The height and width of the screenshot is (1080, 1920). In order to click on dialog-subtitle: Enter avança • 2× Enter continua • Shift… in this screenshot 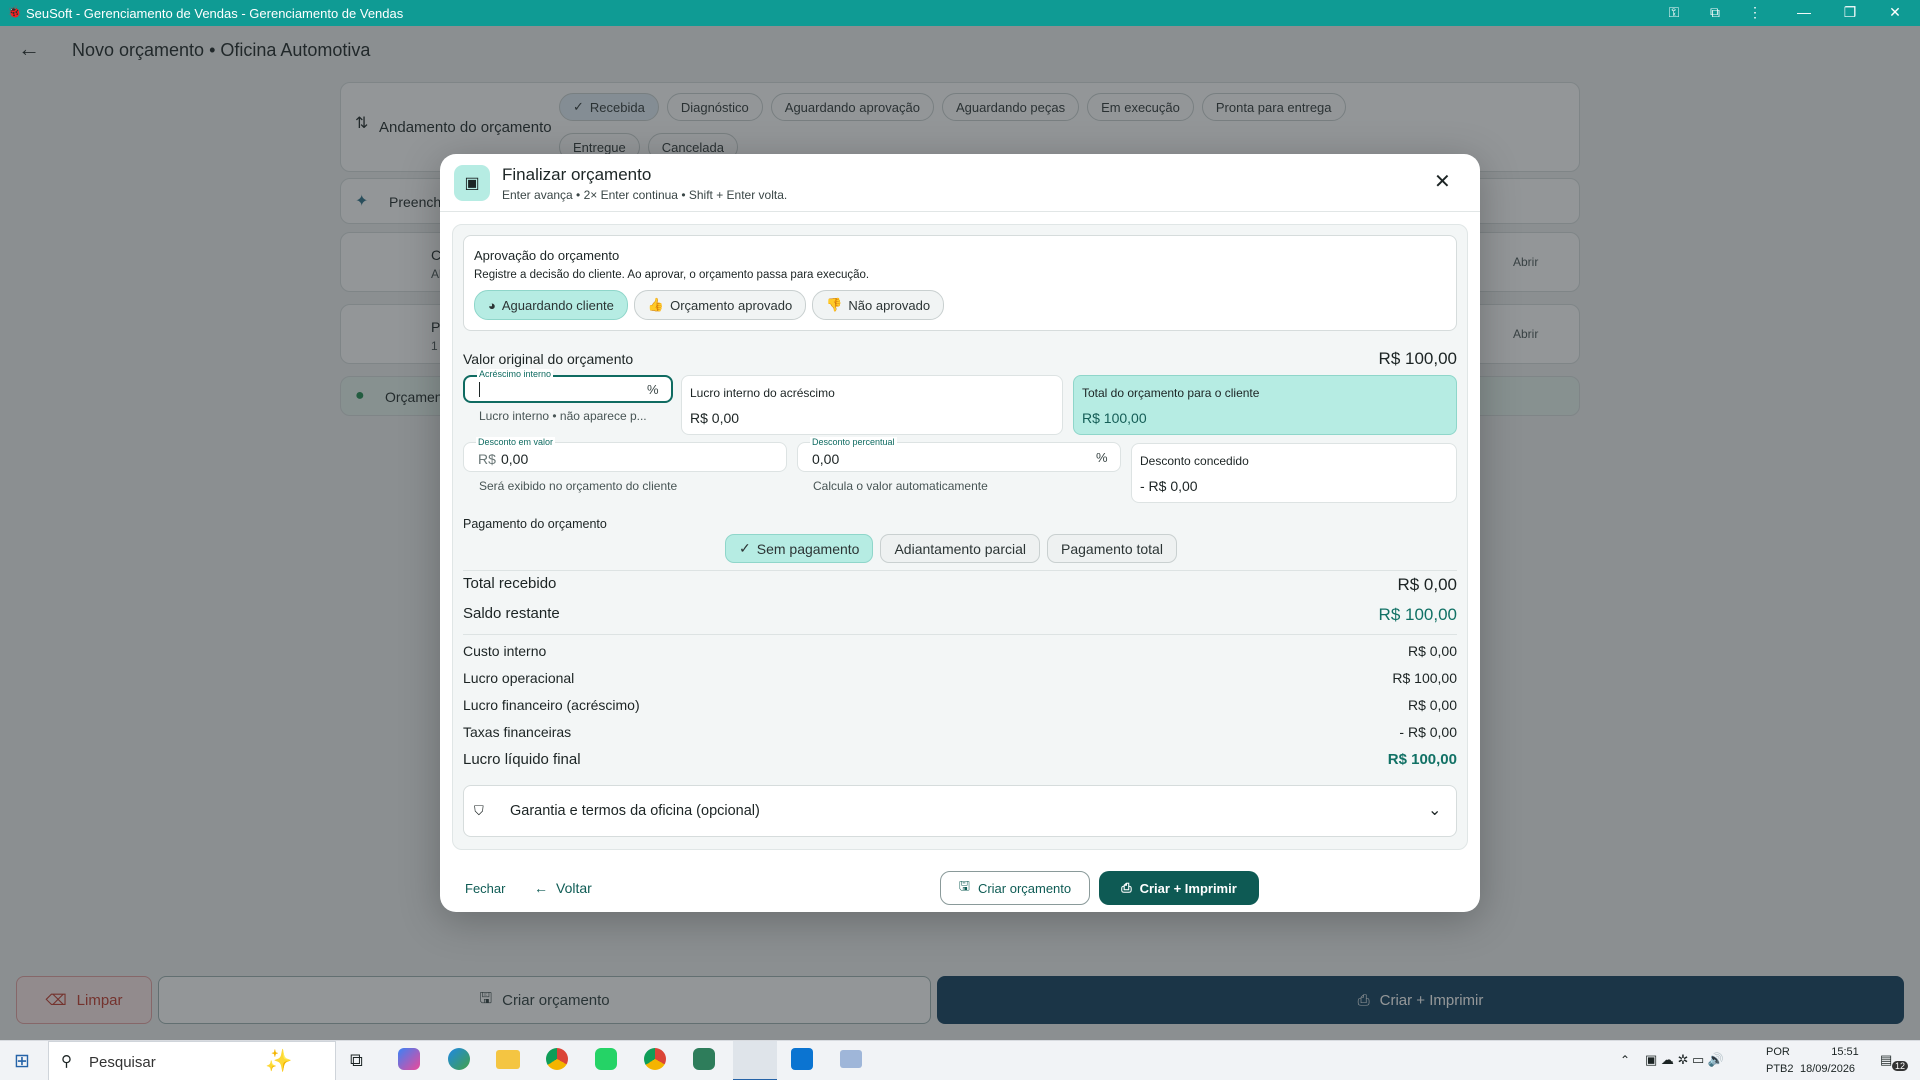, I will do `click(645, 195)`.